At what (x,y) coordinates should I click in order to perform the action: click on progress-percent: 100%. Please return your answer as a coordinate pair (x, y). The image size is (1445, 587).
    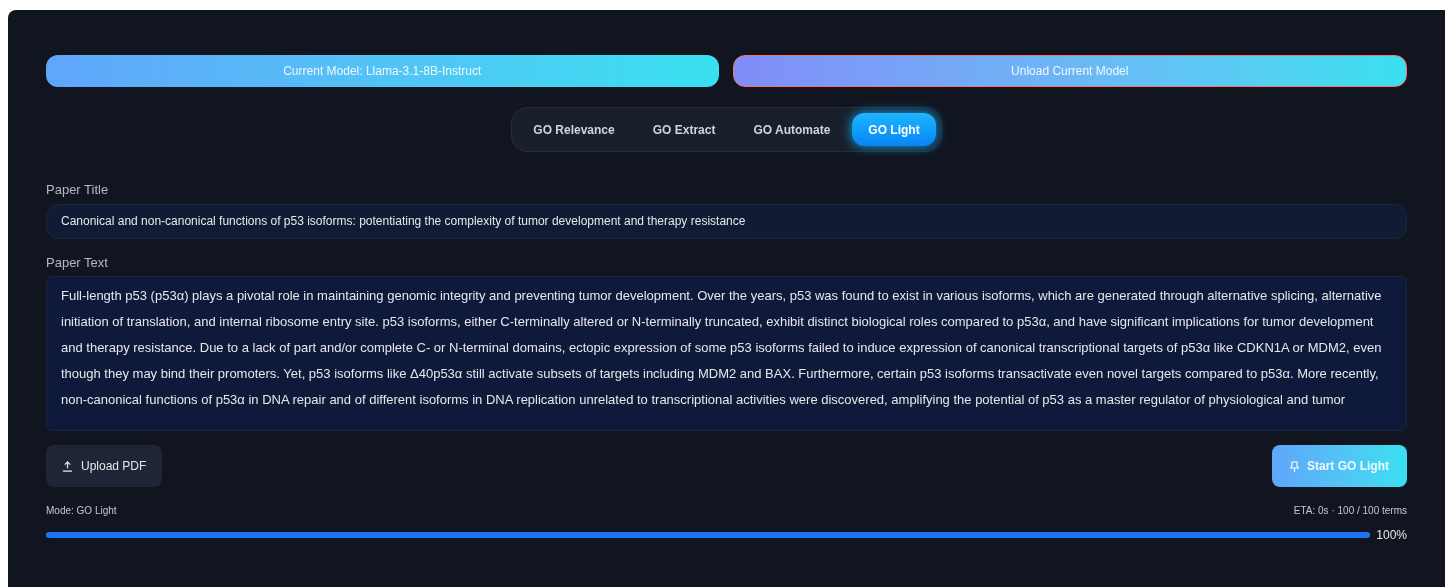
    Looking at the image, I should click on (1391, 535).